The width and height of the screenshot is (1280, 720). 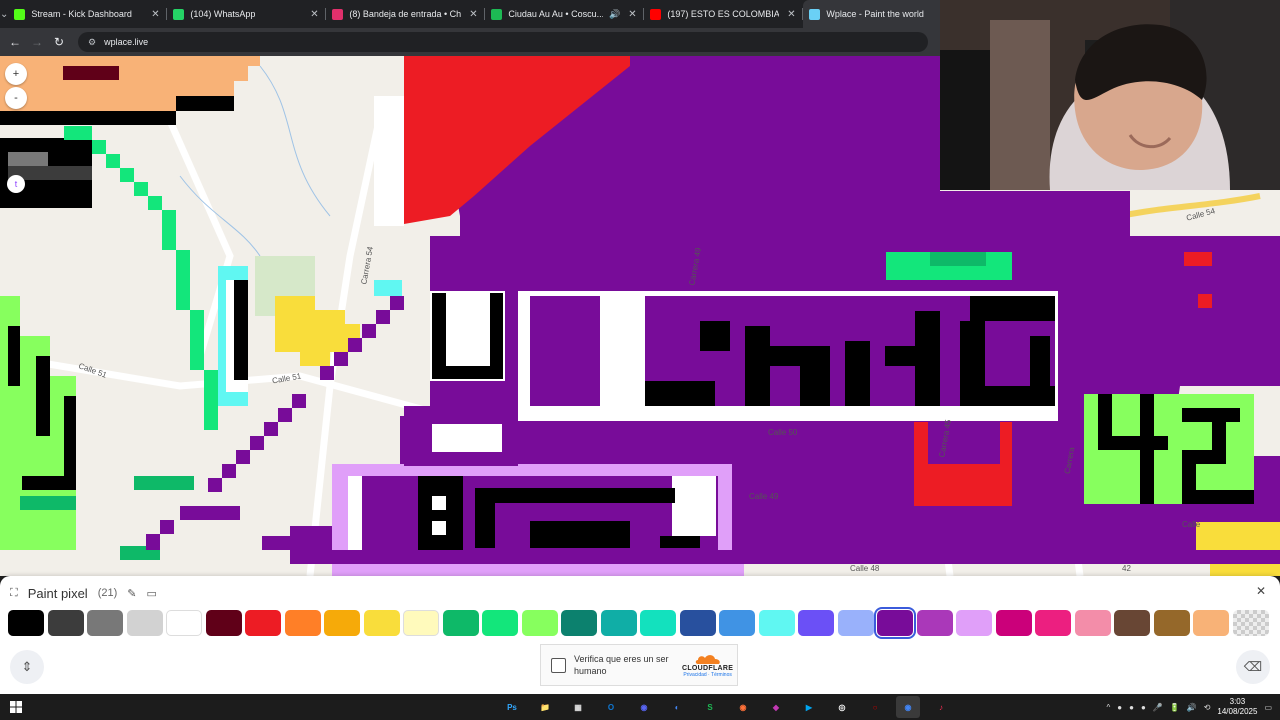 I want to click on color-swatch-light-teal, so click(x=658, y=623).